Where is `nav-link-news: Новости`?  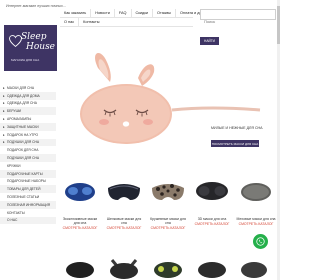 nav-link-news: Новости is located at coordinates (103, 13).